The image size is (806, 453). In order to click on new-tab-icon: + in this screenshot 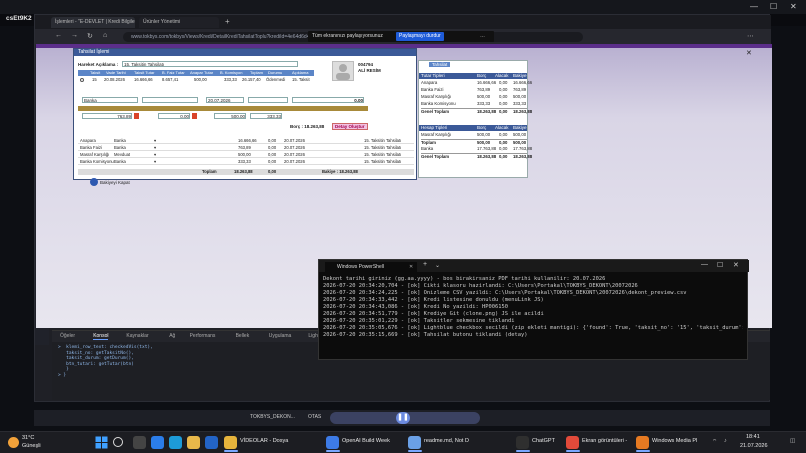, I will do `click(227, 21)`.